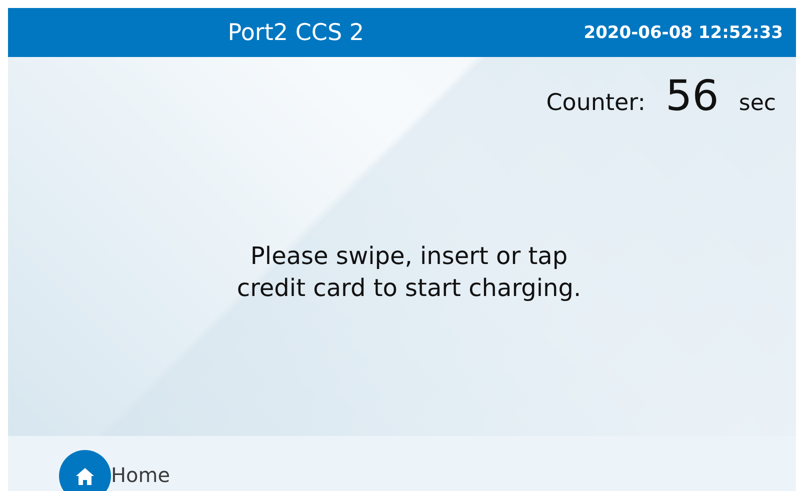 The width and height of the screenshot is (804, 491). What do you see at coordinates (295, 33) in the screenshot?
I see `screen-title: Port2 CCS 2` at bounding box center [295, 33].